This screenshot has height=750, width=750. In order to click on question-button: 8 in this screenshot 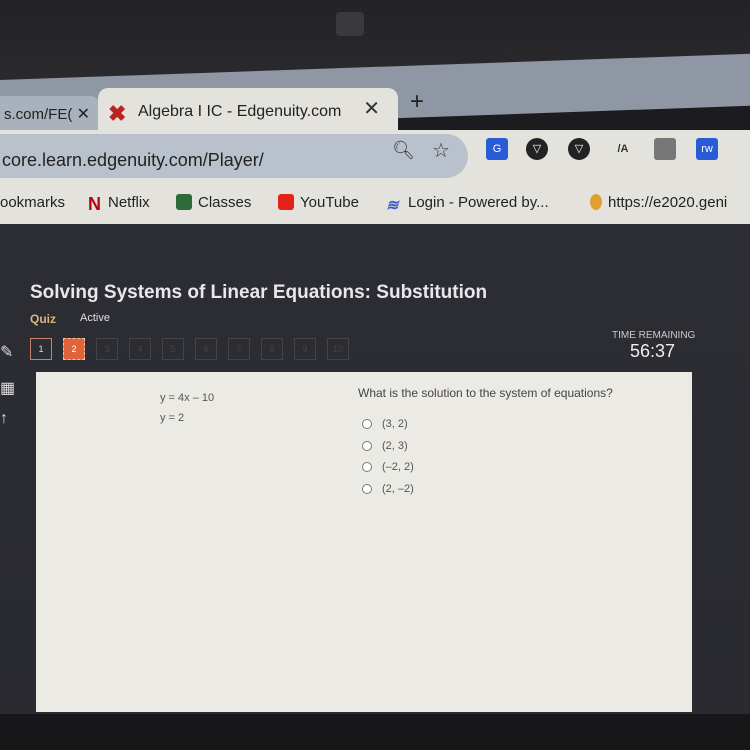, I will do `click(272, 349)`.